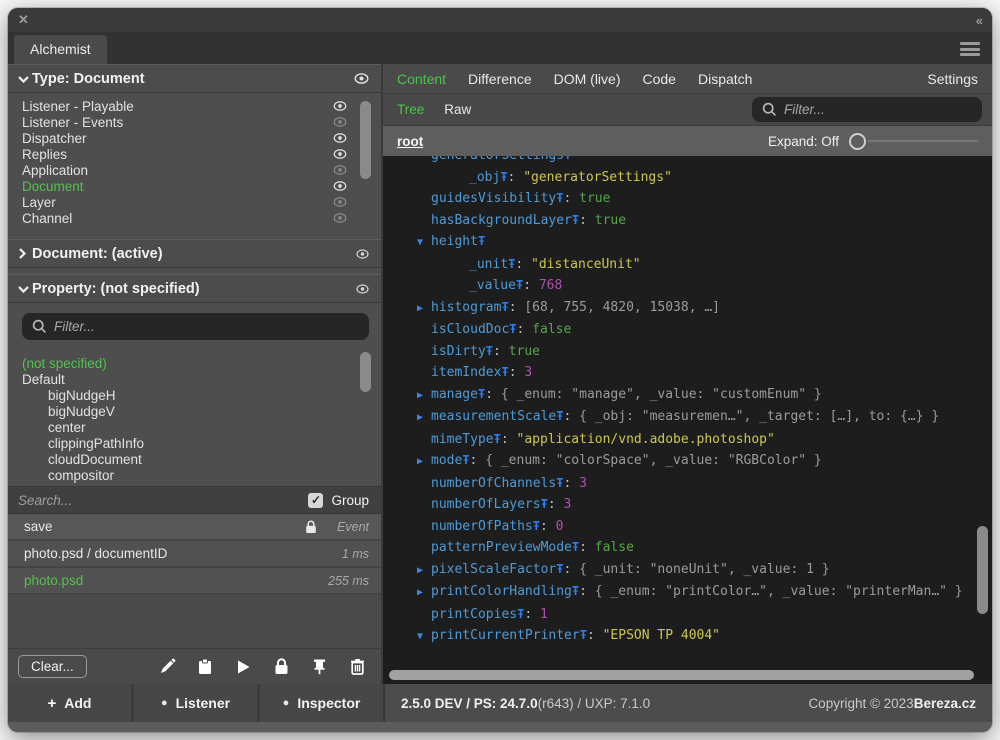  I want to click on section-header-type: Type: Document, so click(194, 78).